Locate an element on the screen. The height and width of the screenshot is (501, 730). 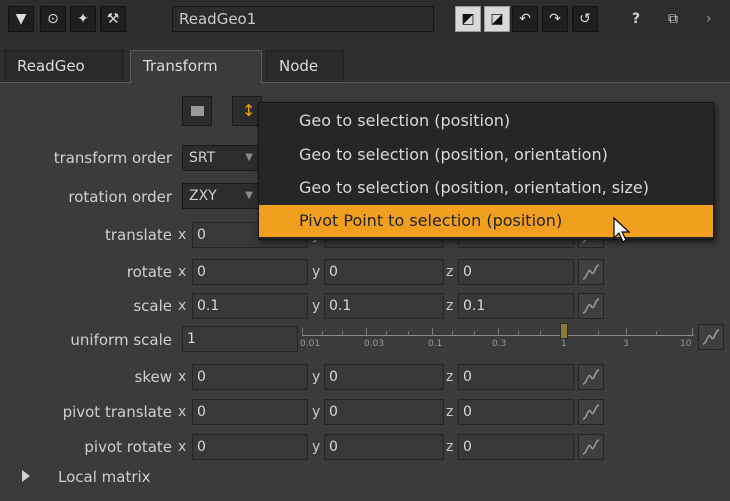
pivot-translate-z-field: 0 is located at coordinates (516, 412).